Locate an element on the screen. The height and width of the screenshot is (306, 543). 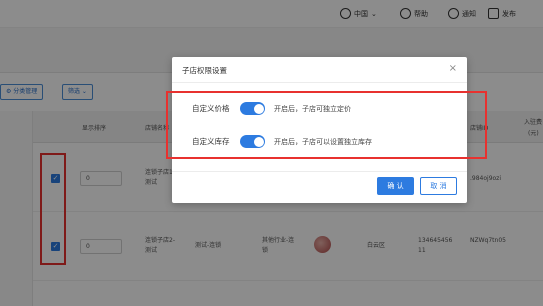
cancel-button: 取 消 is located at coordinates (438, 186).